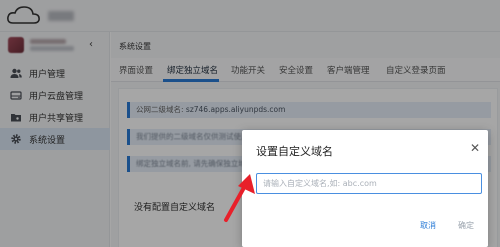 The width and height of the screenshot is (500, 247). Describe the element at coordinates (428, 225) in the screenshot. I see `cancel-button: 取消` at that location.